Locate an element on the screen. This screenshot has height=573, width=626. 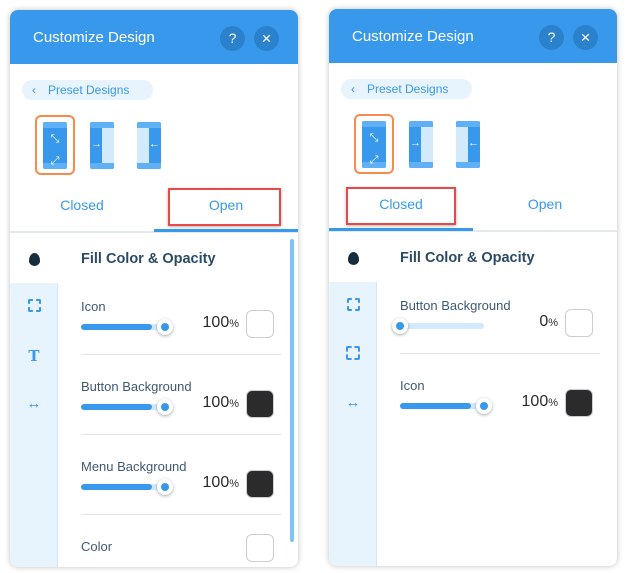
tab-closed: Closed is located at coordinates (82, 205).